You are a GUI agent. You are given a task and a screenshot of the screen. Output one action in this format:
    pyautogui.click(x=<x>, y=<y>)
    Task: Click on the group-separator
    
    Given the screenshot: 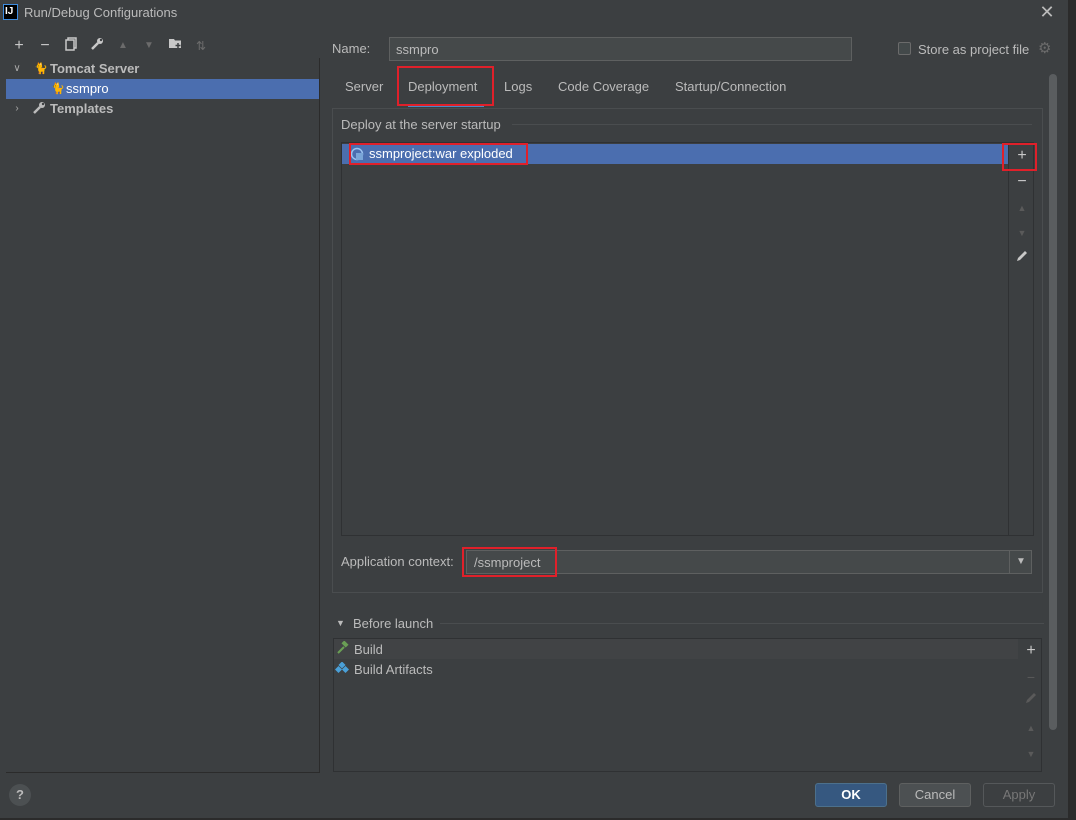 What is the action you would take?
    pyautogui.click(x=772, y=124)
    